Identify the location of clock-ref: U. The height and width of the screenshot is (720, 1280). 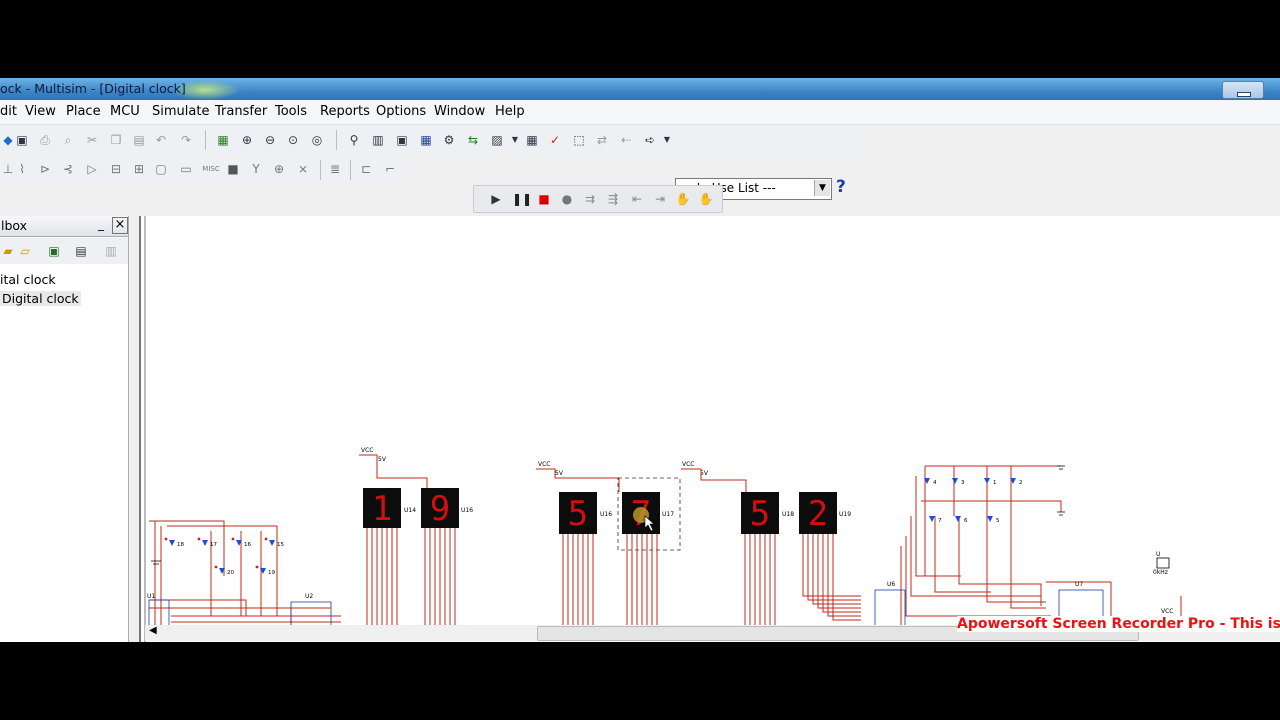
(1158, 554).